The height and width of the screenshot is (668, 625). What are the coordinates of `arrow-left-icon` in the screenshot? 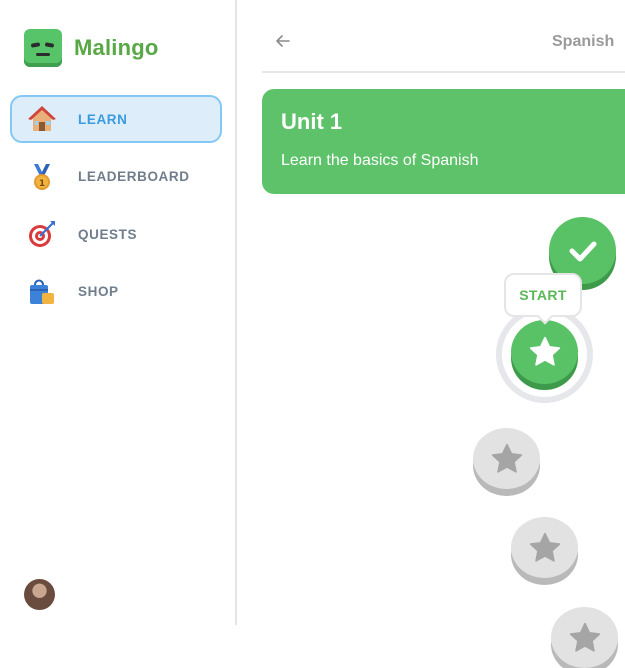 It's located at (283, 41).